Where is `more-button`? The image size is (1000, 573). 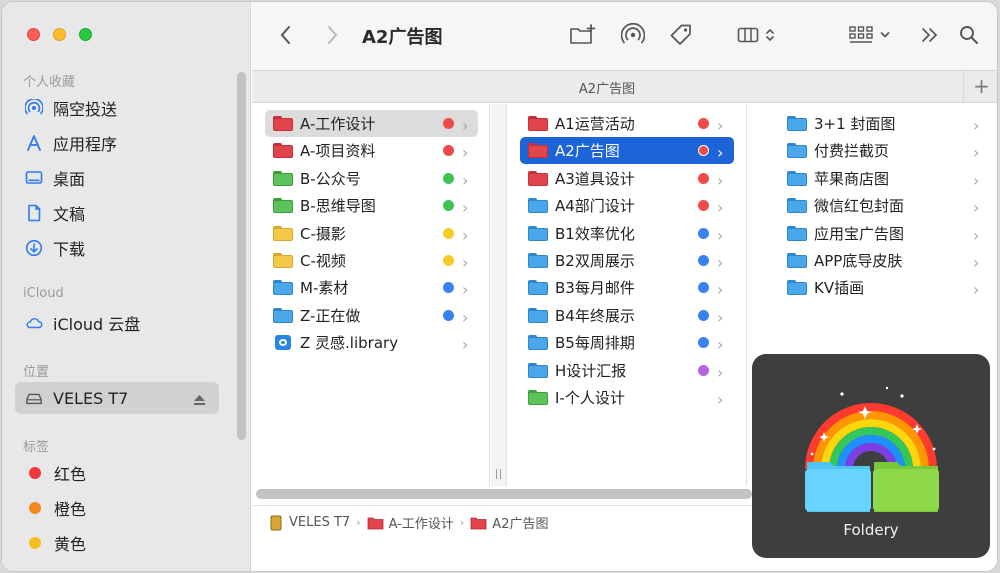
more-button is located at coordinates (930, 35).